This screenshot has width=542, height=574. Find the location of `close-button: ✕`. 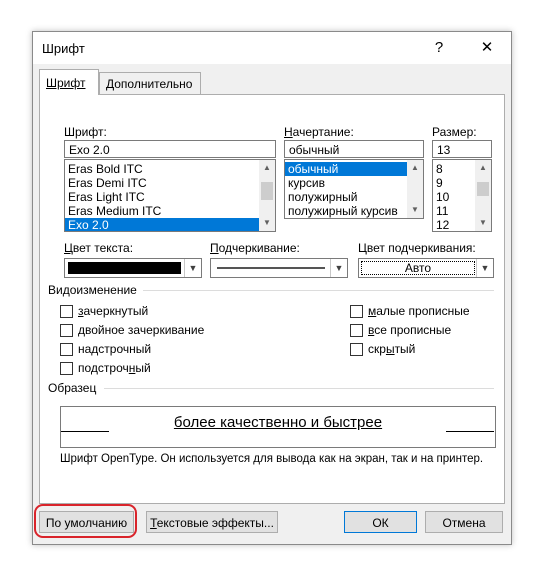

close-button: ✕ is located at coordinates (487, 48).